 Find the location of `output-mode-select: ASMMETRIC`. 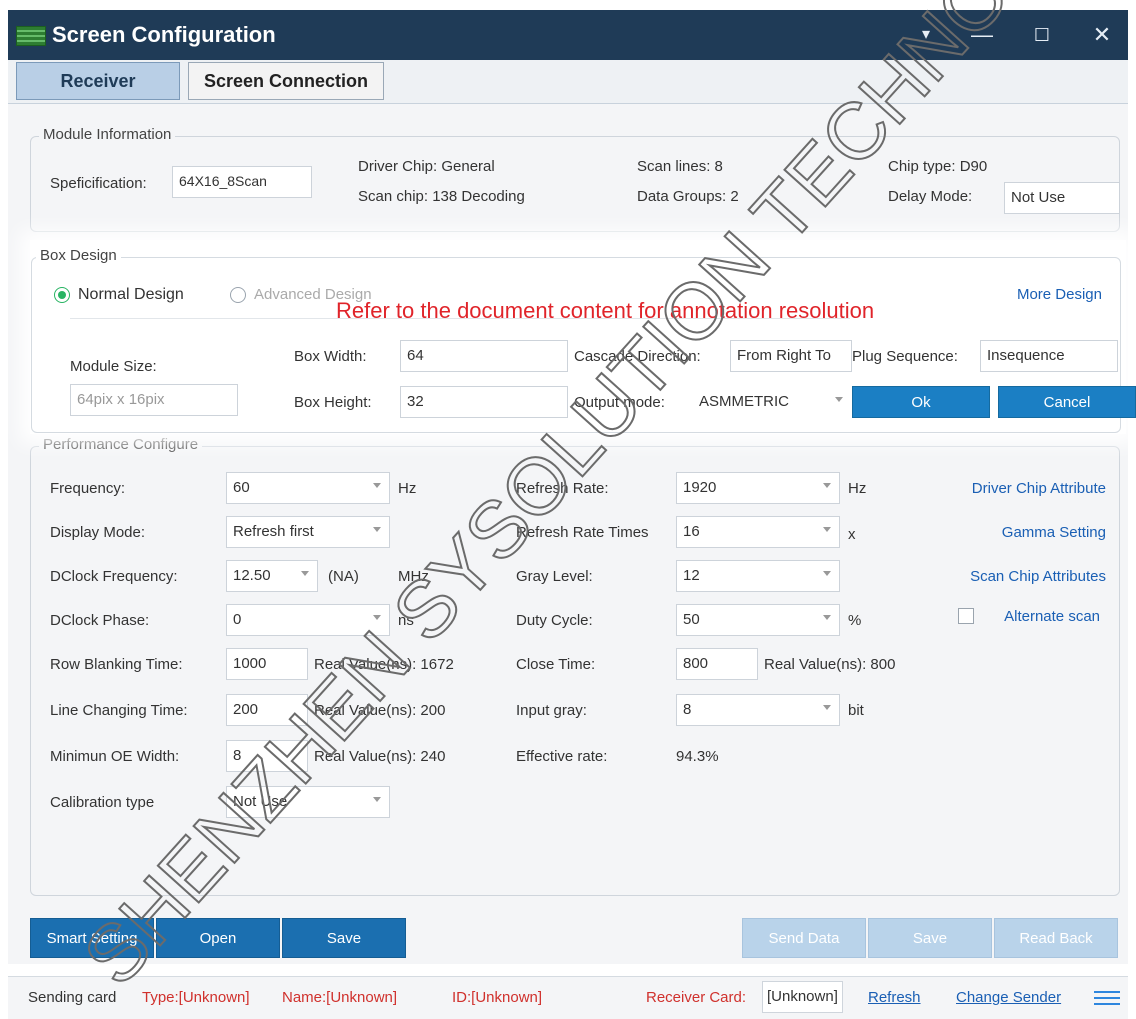

output-mode-select: ASMMETRIC is located at coordinates (772, 402).